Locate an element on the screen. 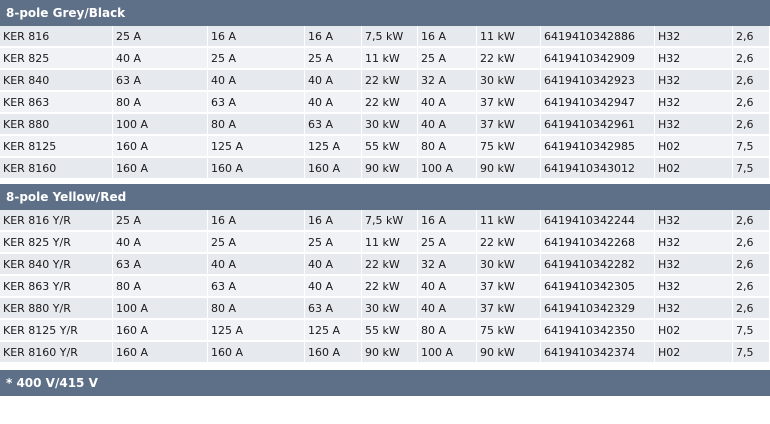 This screenshot has height=424, width=770. table-cell: KER 8160 is located at coordinates (56, 169).